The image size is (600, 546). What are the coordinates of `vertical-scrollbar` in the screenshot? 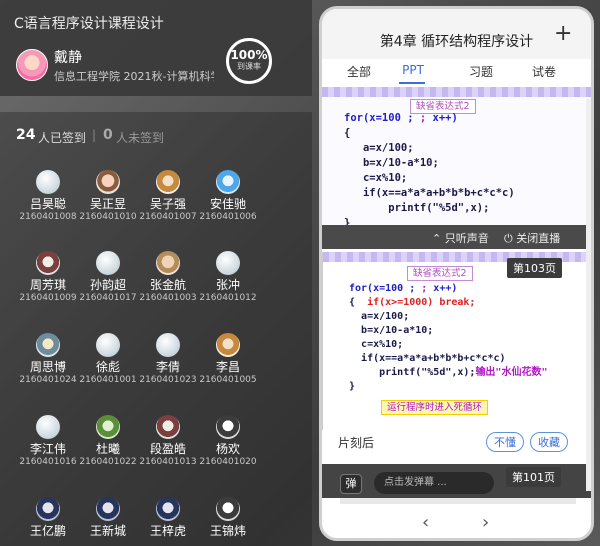 It's located at (588, 295).